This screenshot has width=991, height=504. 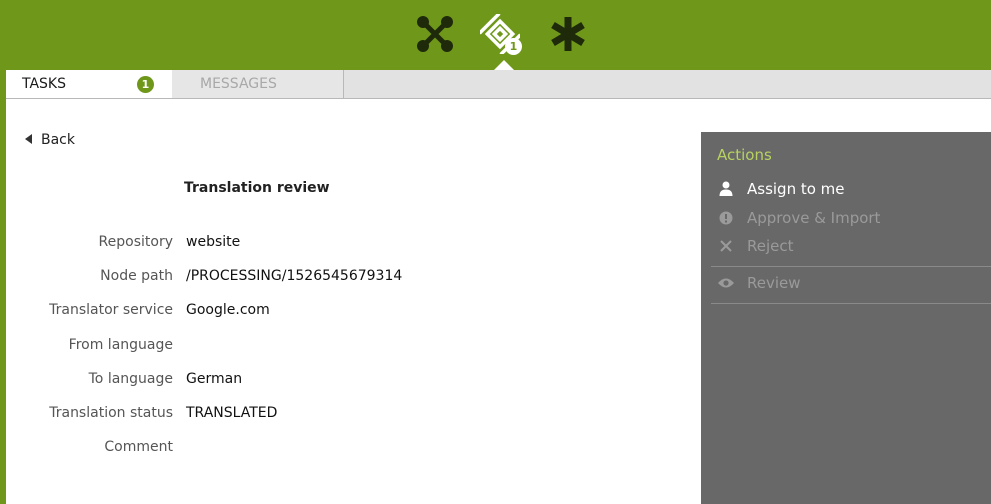 I want to click on top-toolbar: 1, so click(x=495, y=35).